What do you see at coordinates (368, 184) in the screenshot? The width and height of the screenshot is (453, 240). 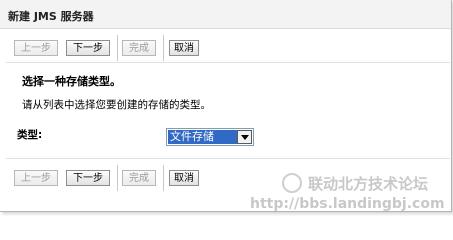 I see `watermark-brand: 联动北方技术论坛` at bounding box center [368, 184].